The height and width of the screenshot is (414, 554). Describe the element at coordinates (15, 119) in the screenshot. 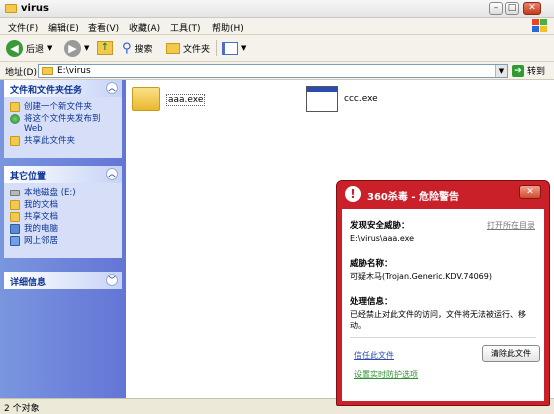

I see `globe-icon` at that location.